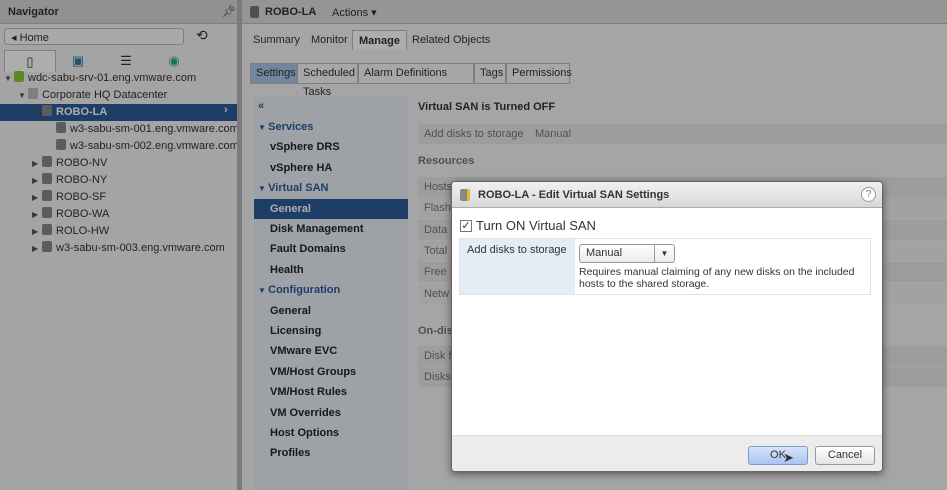  What do you see at coordinates (627, 253) in the screenshot?
I see `add-disks-select: Manual ▼` at bounding box center [627, 253].